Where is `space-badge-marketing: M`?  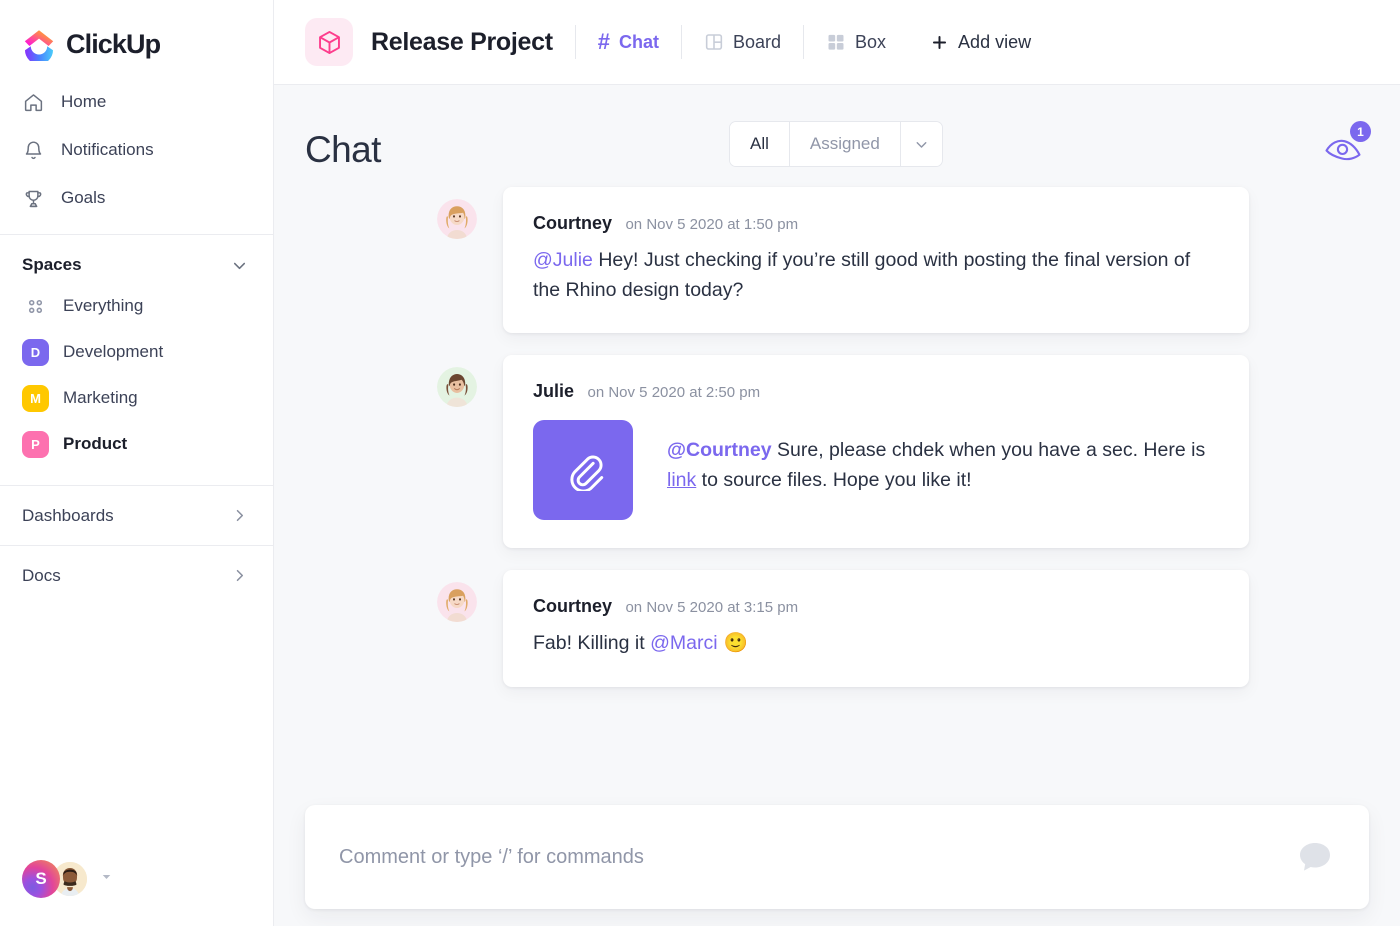
space-badge-marketing: M is located at coordinates (35, 398).